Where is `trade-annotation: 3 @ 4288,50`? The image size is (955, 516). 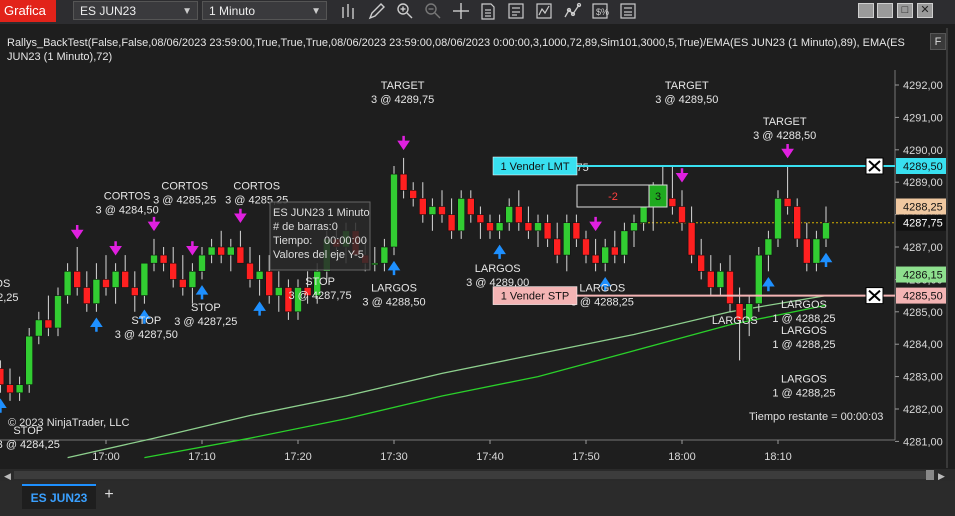
trade-annotation: 3 @ 4288,50 is located at coordinates (784, 136).